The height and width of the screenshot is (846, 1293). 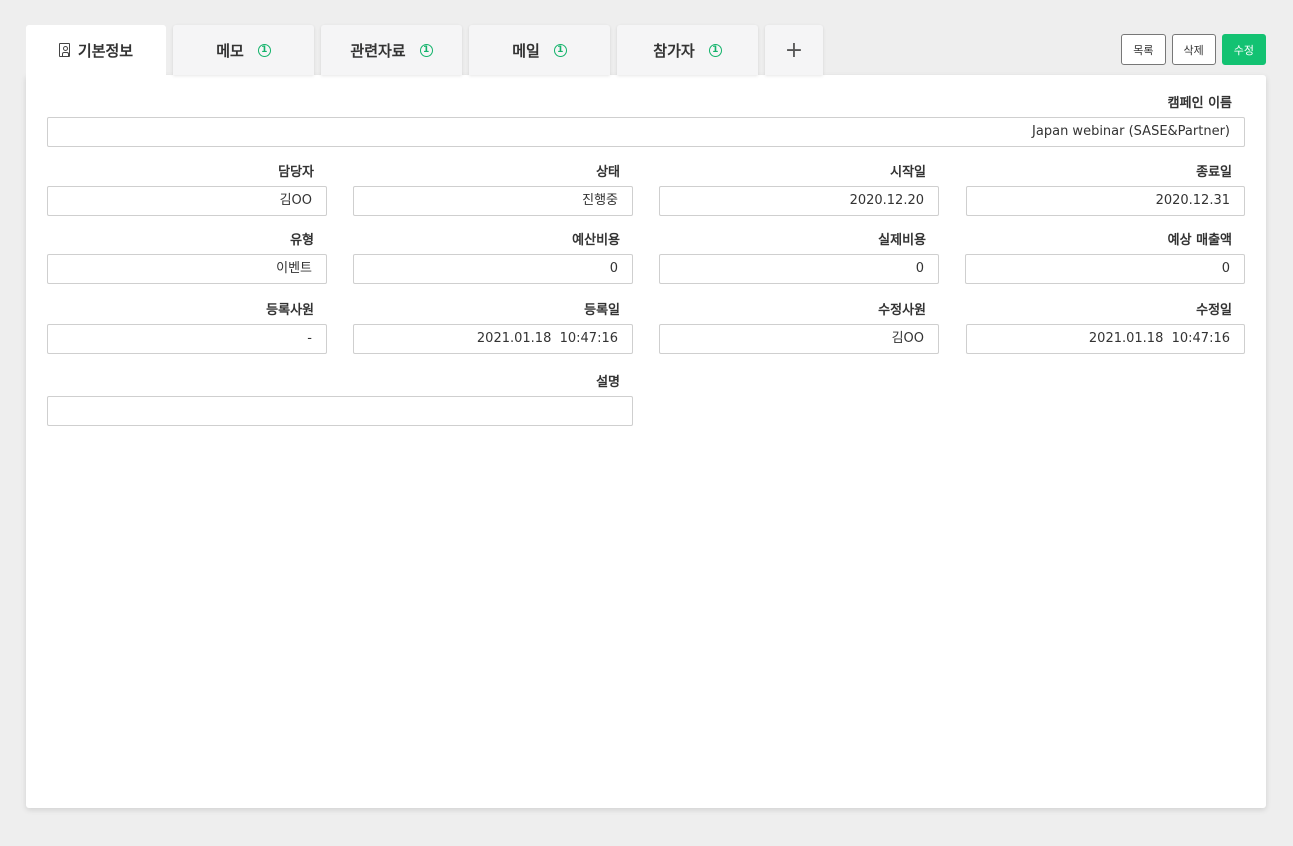 I want to click on document-icon, so click(x=64, y=50).